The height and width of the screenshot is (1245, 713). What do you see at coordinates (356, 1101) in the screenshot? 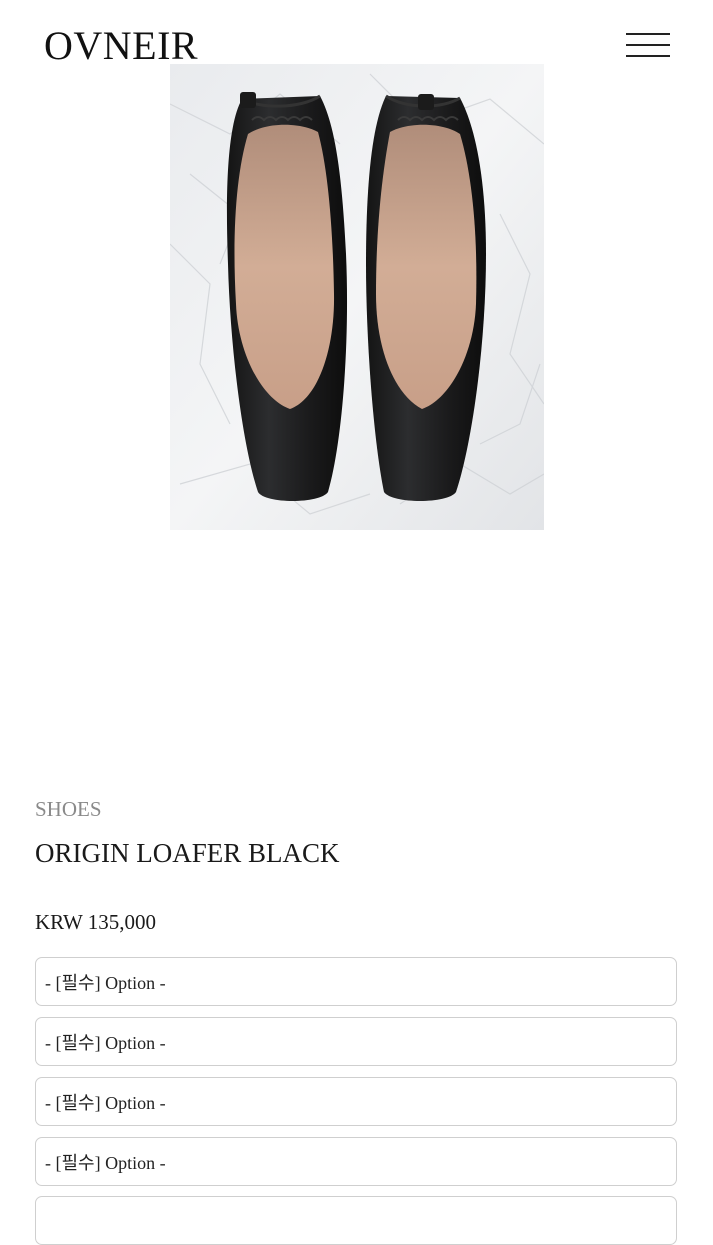
I see `option-select-3: - [필수] Option -` at bounding box center [356, 1101].